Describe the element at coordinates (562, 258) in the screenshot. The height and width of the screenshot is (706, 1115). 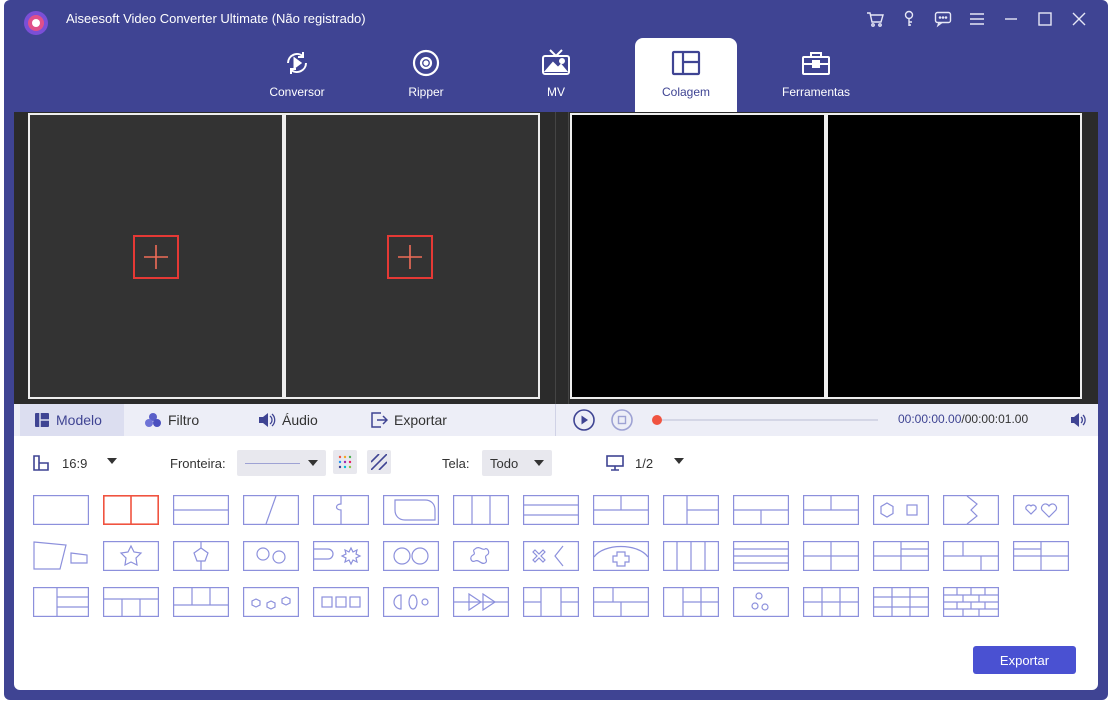
I see `panel-divider` at that location.